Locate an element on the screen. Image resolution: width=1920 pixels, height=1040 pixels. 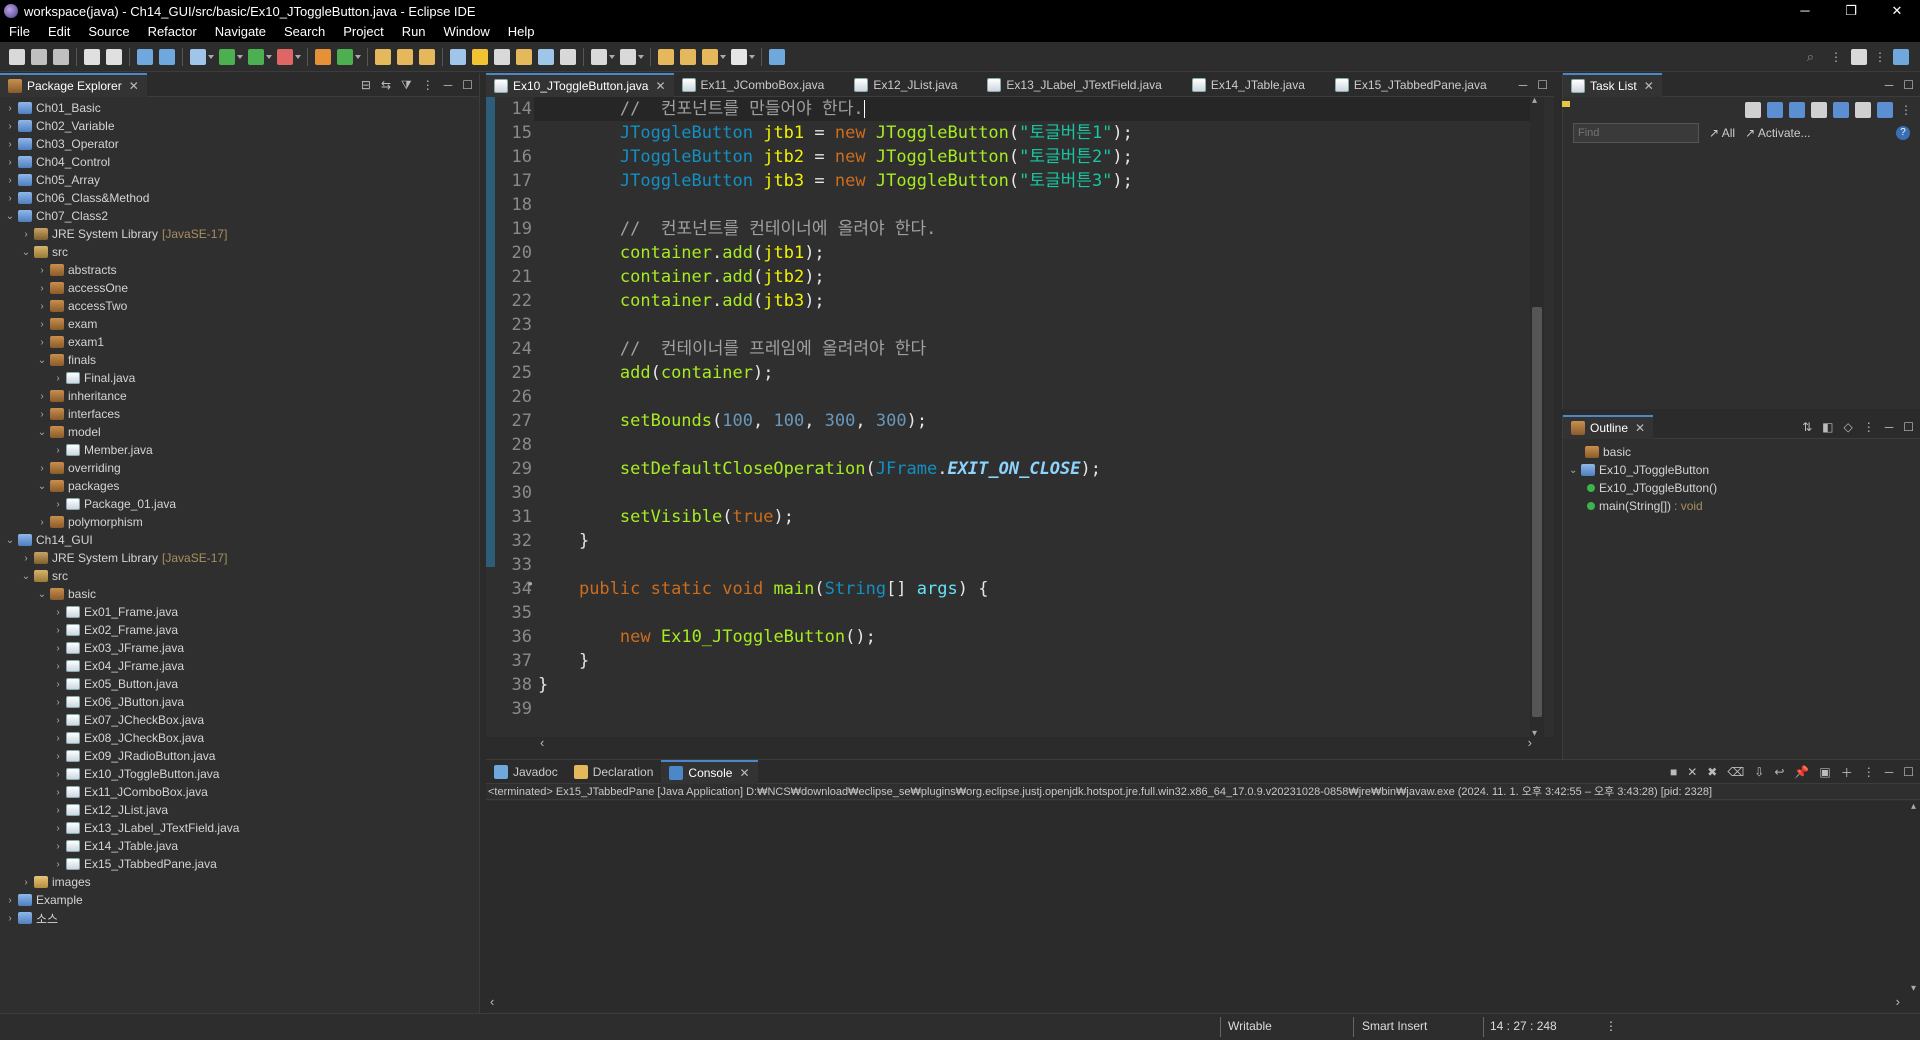
editor-tab: Ex12_JList.java is located at coordinates (905, 85).